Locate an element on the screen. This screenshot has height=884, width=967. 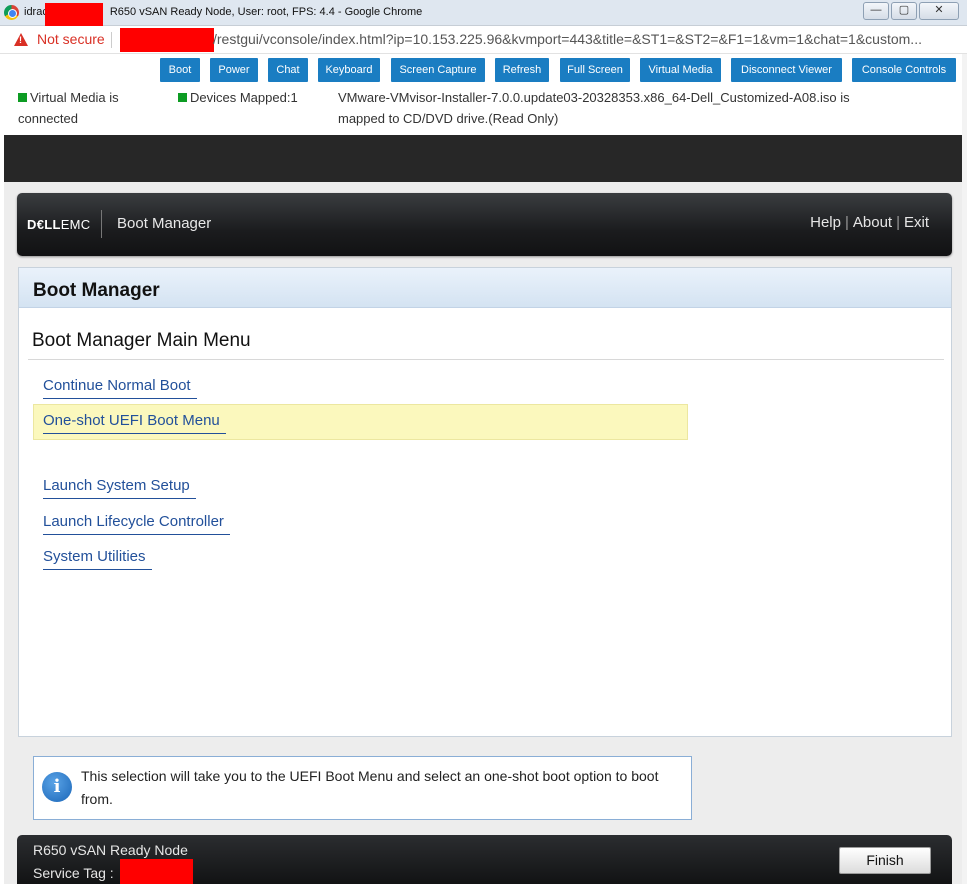
redaction-title is located at coordinates (74, 15).